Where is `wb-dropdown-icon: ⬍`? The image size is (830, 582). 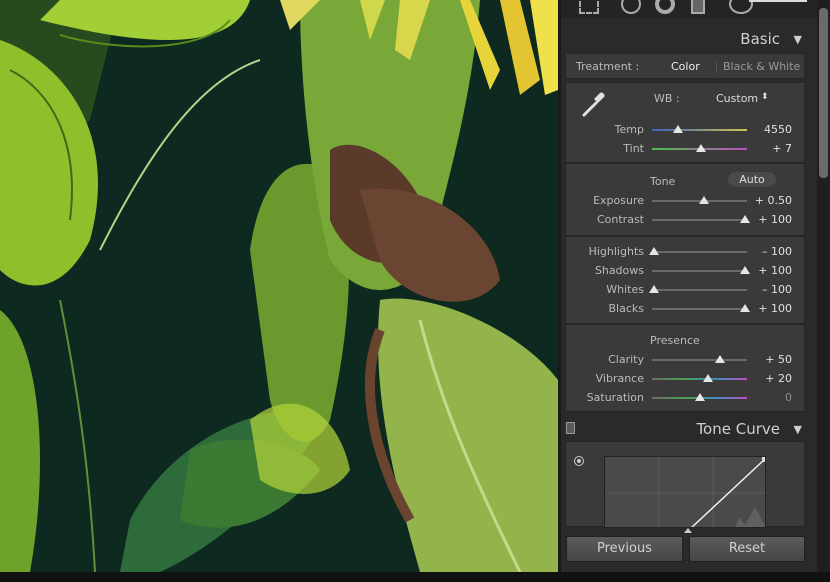 wb-dropdown-icon: ⬍ is located at coordinates (765, 97).